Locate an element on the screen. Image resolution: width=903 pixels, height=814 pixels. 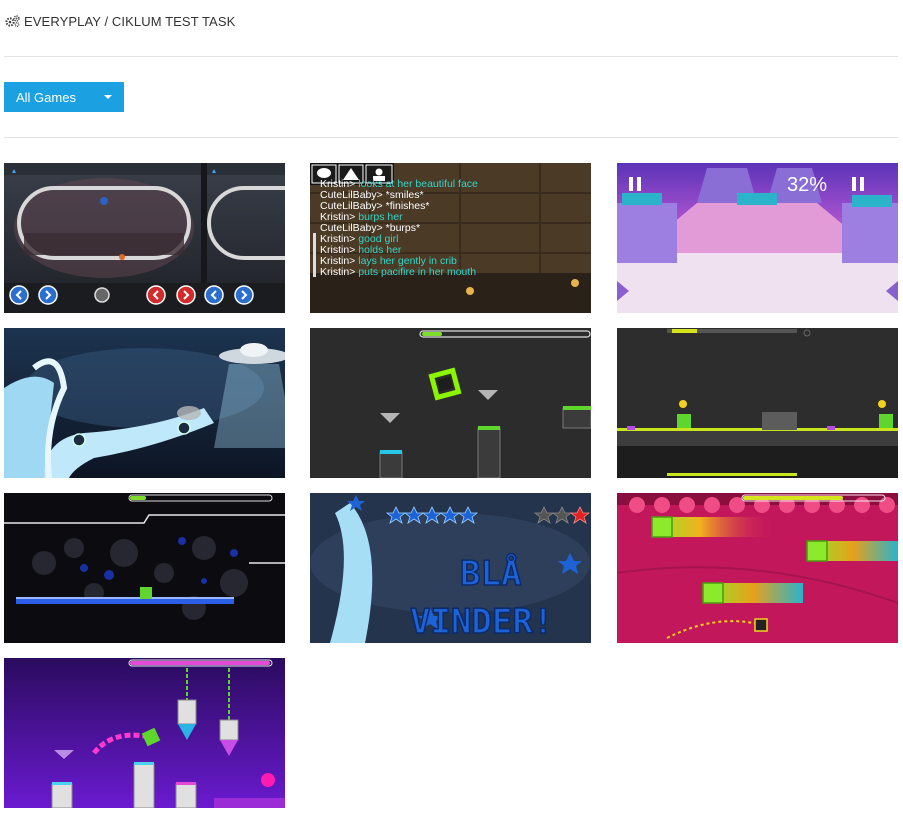
geometry-neon-thumbnail is located at coordinates (144, 568).